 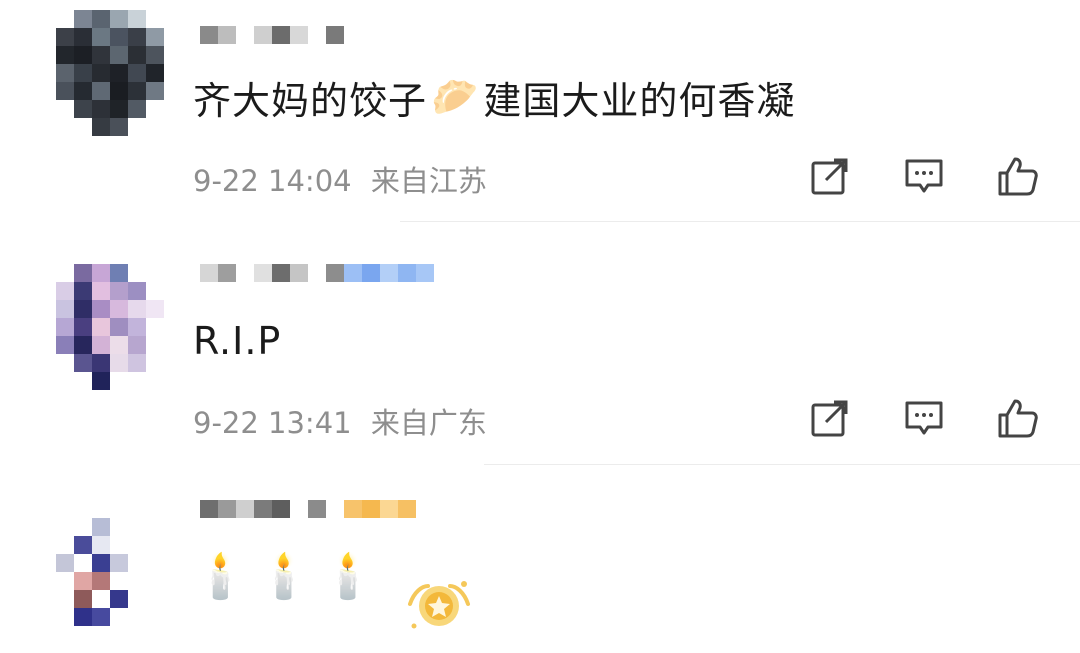 I want to click on timestamp: 9-22 13:41, so click(x=272, y=423).